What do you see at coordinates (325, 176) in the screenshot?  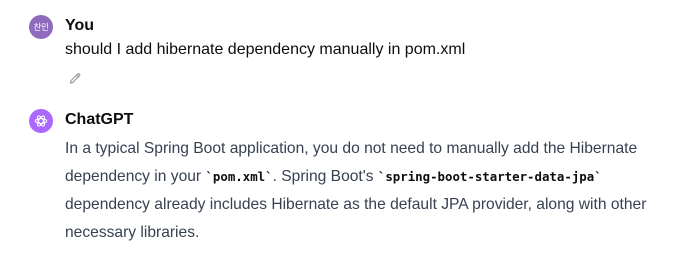 I see `reply-text-part-2: . Spring Boot's` at bounding box center [325, 176].